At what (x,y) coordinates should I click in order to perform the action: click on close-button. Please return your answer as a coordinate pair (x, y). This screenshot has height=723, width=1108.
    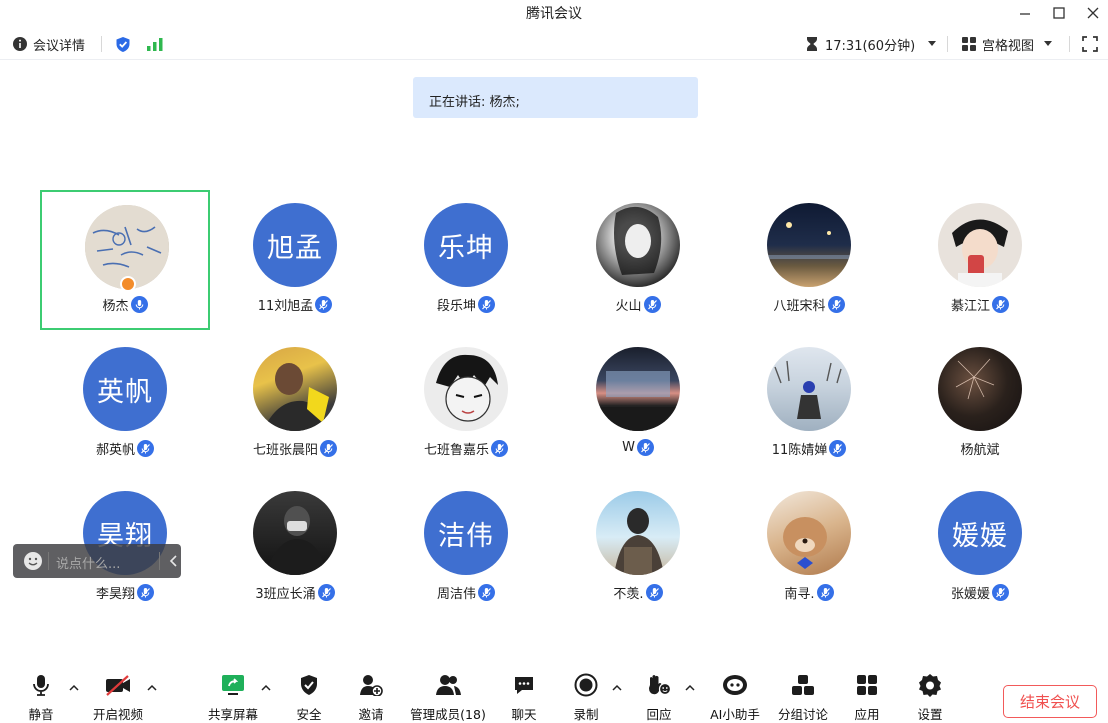
    Looking at the image, I should click on (1091, 13).